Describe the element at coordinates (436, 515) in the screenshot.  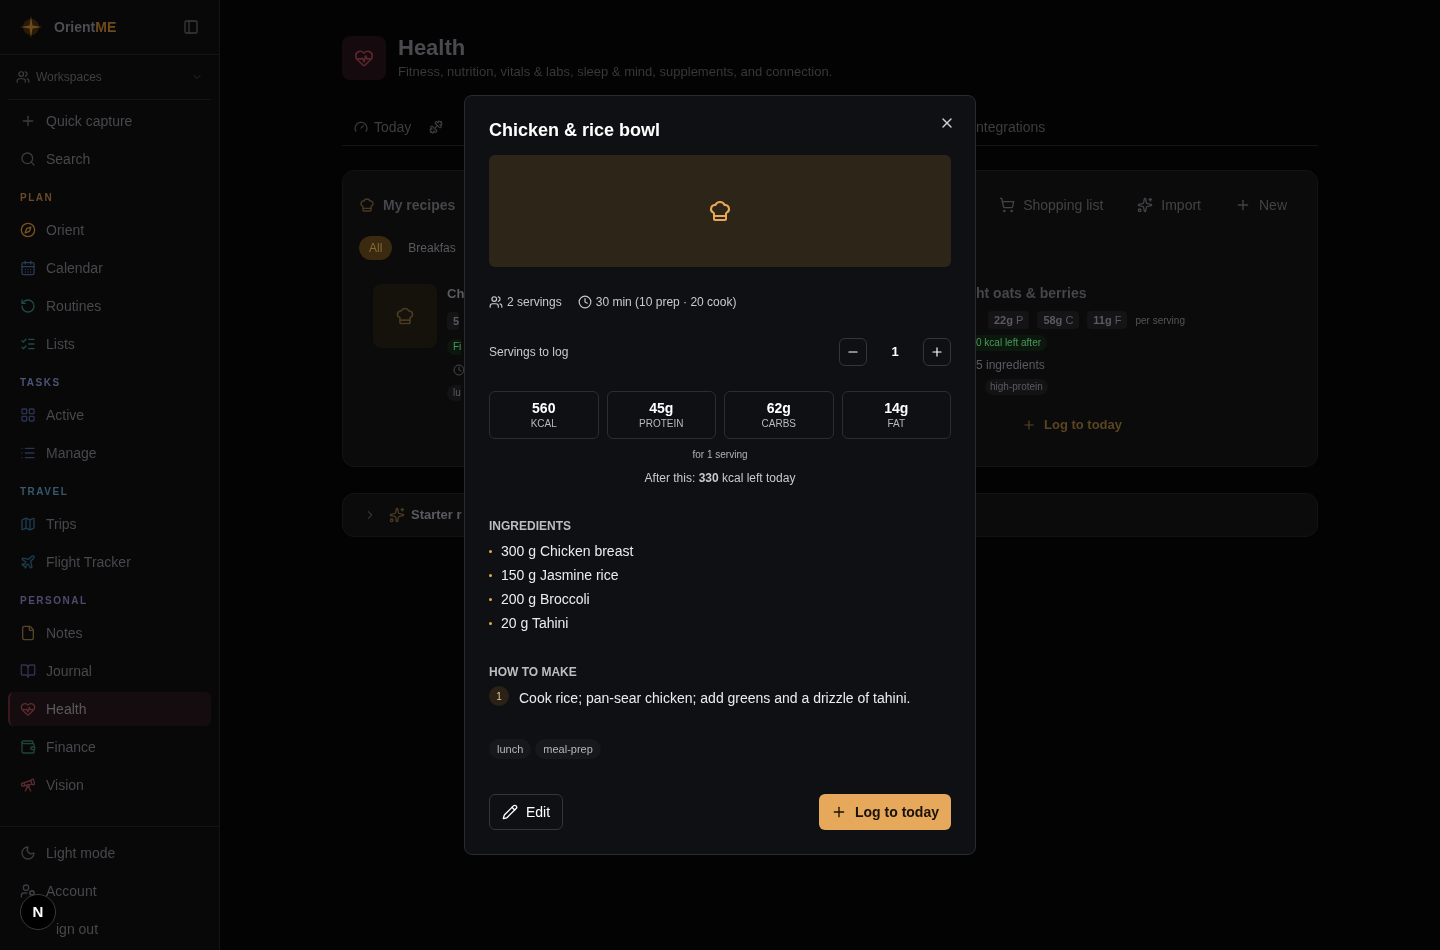
I see `section-title: Starter r` at that location.